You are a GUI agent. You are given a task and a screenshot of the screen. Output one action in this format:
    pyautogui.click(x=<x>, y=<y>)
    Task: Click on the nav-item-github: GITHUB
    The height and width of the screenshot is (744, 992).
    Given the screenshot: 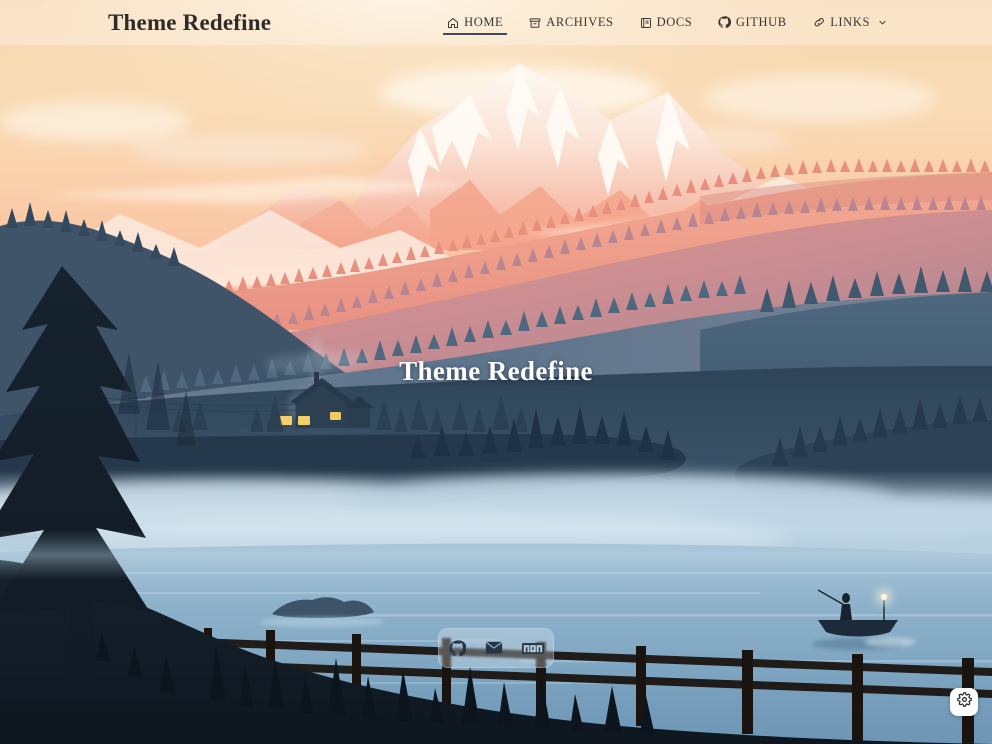 What is the action you would take?
    pyautogui.click(x=752, y=22)
    